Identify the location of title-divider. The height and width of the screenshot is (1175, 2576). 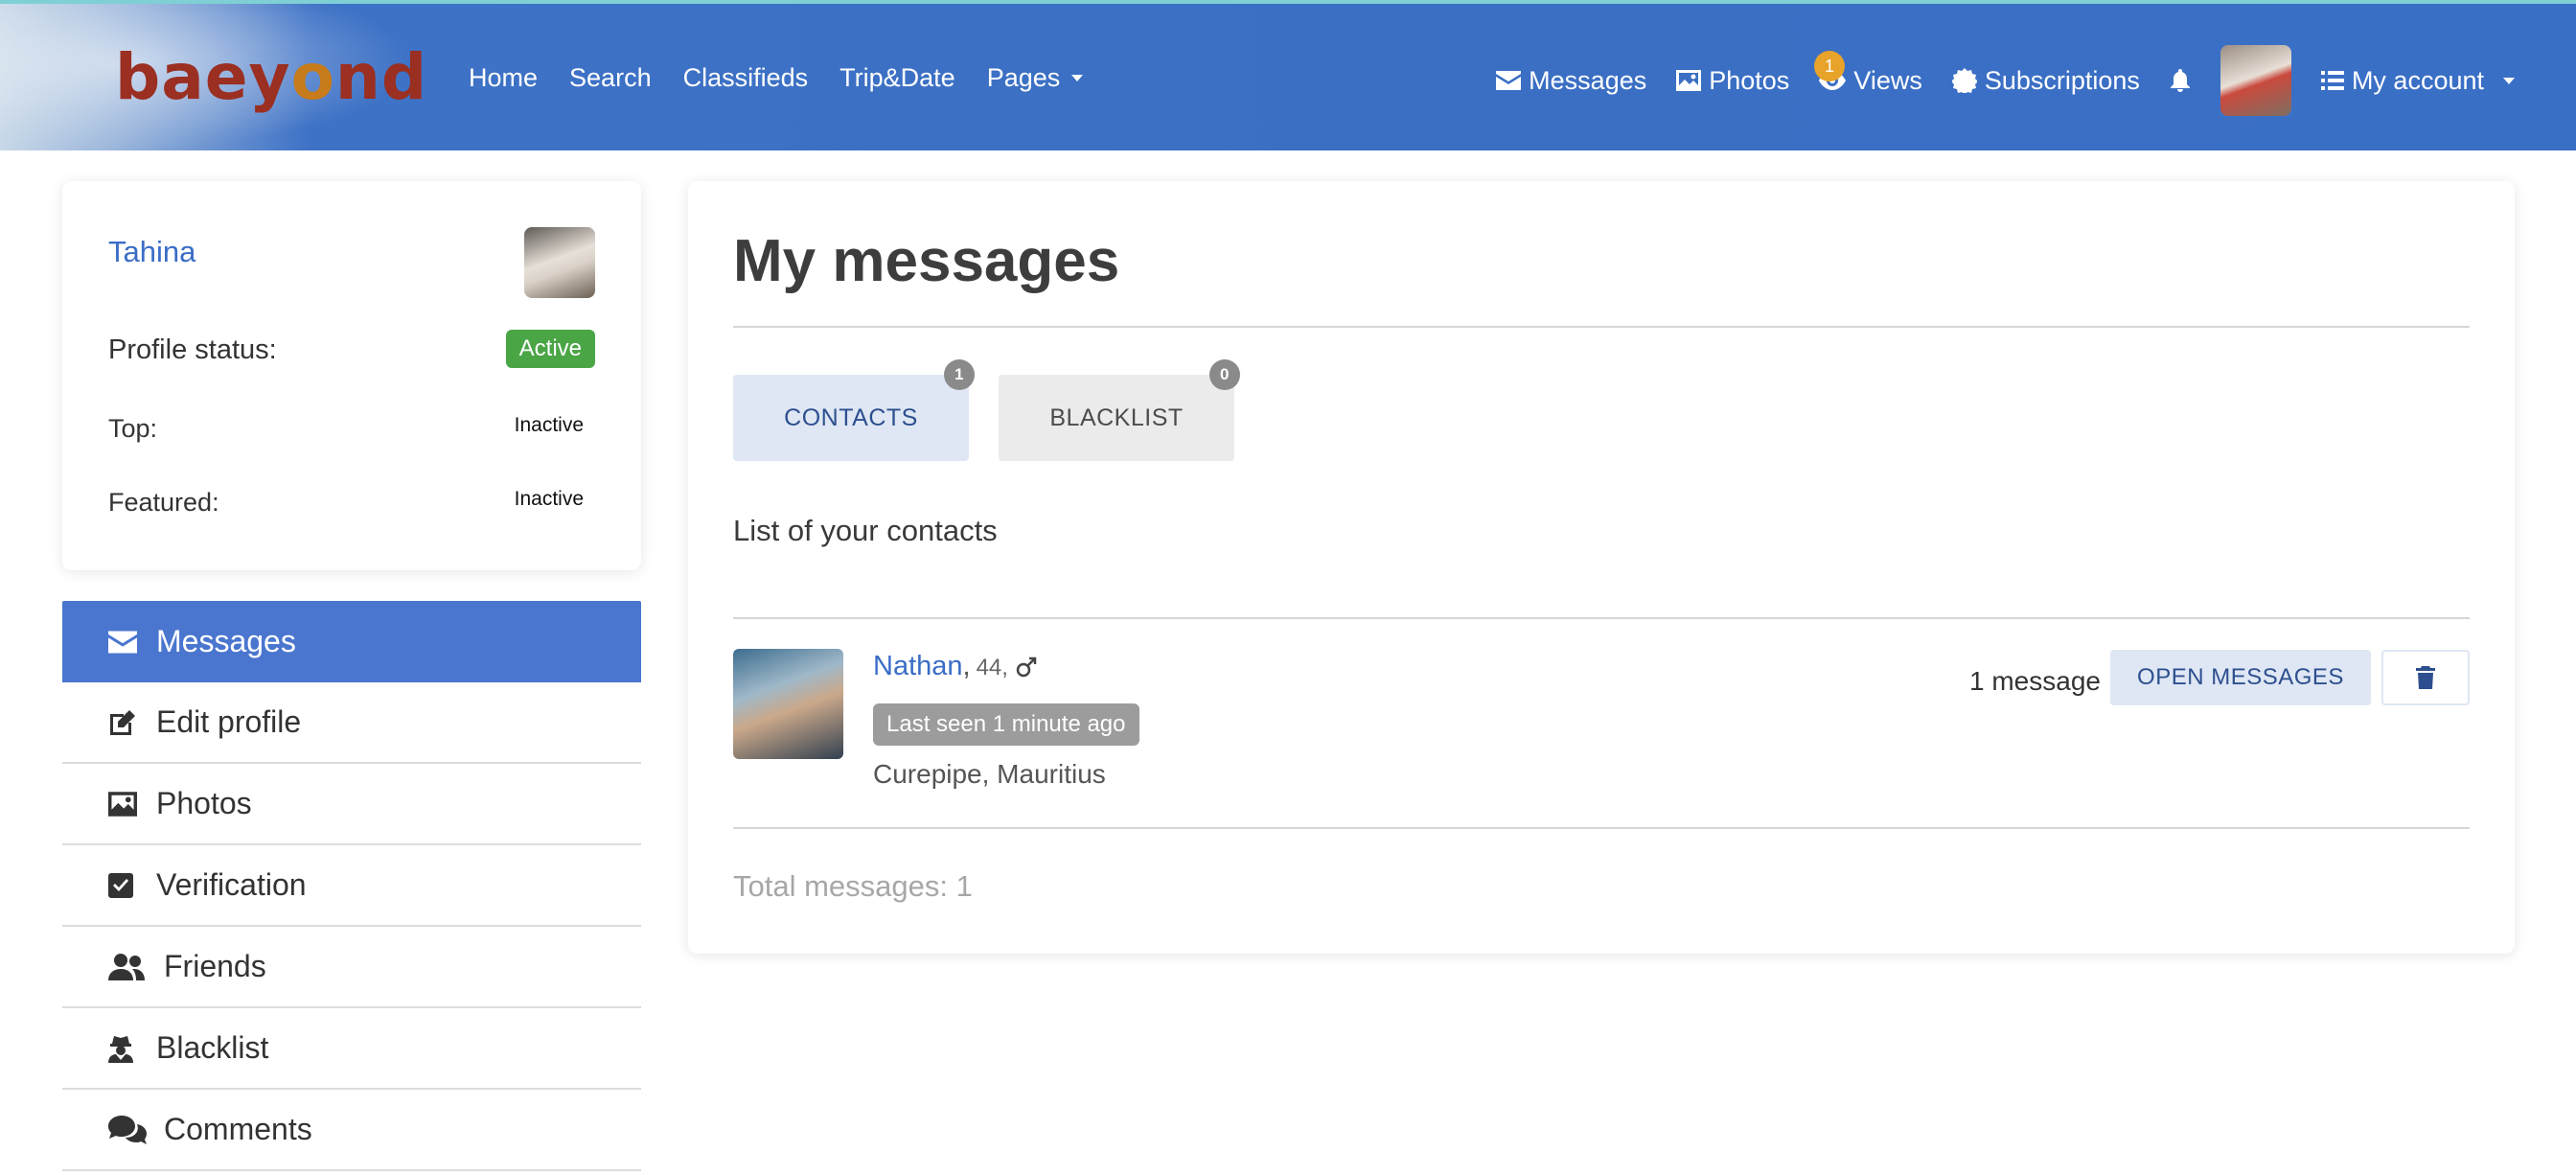
(1601, 327).